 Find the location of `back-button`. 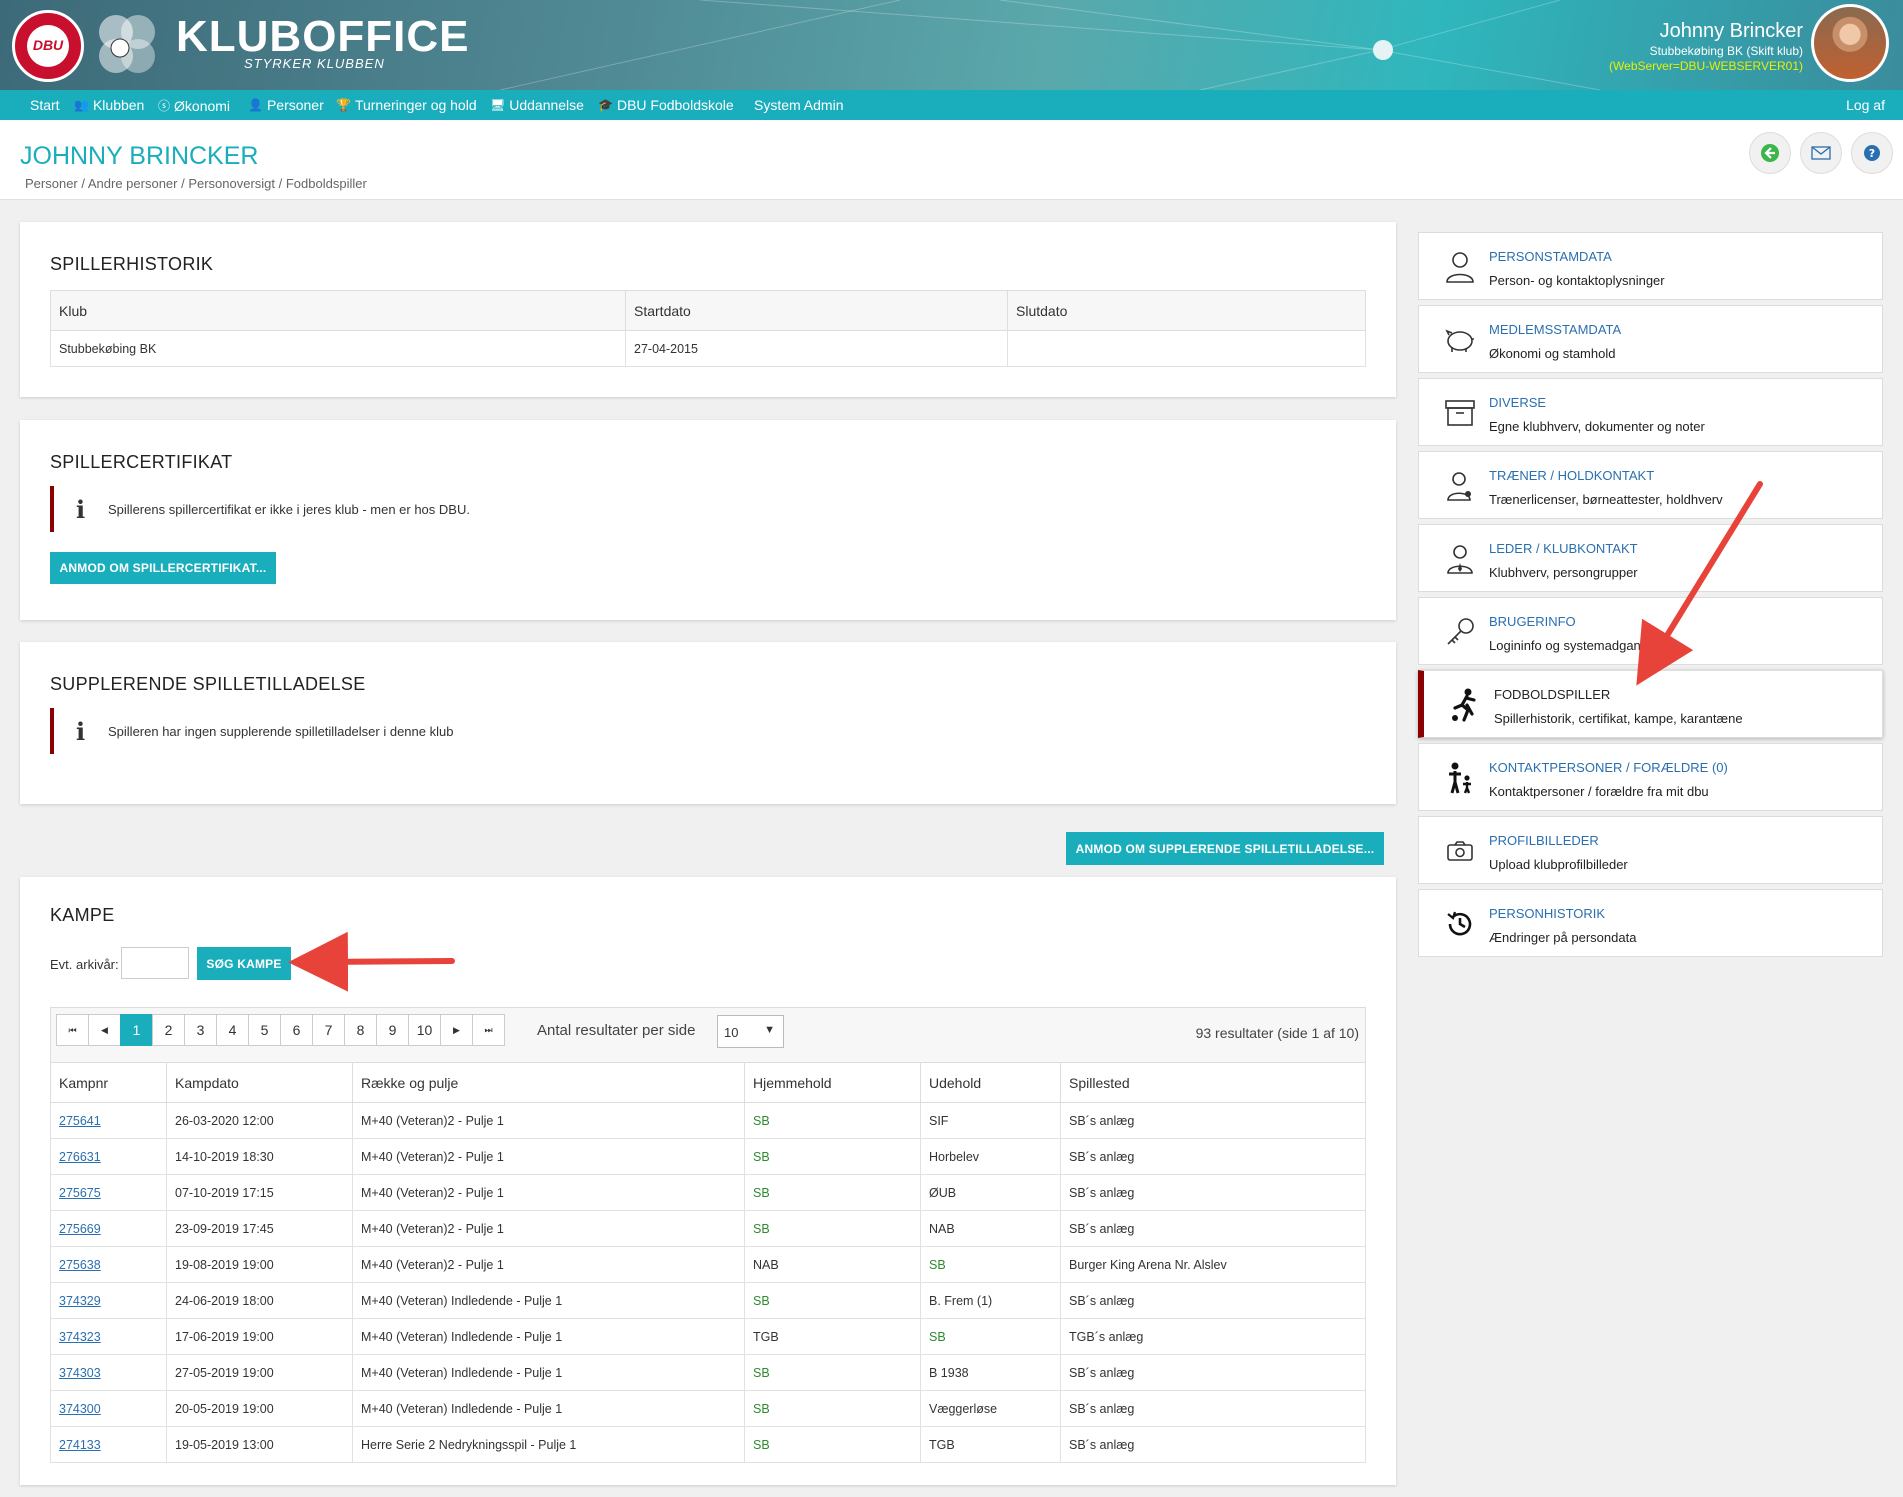

back-button is located at coordinates (1770, 153).